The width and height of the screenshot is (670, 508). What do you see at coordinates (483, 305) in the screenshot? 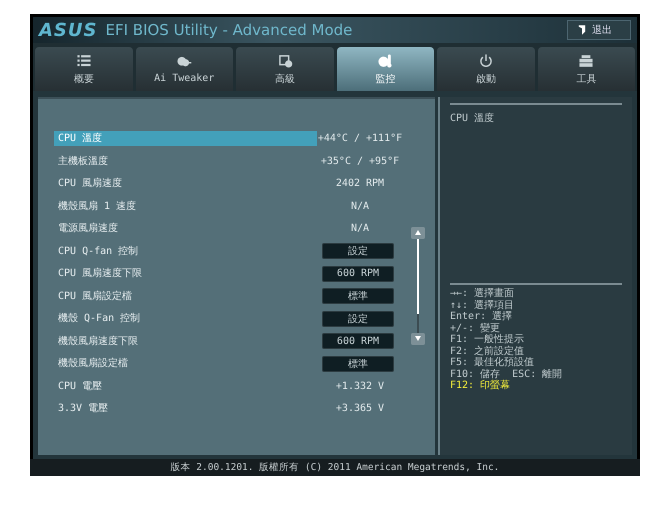
I see `key-hint: ↑↓: 選擇項目` at bounding box center [483, 305].